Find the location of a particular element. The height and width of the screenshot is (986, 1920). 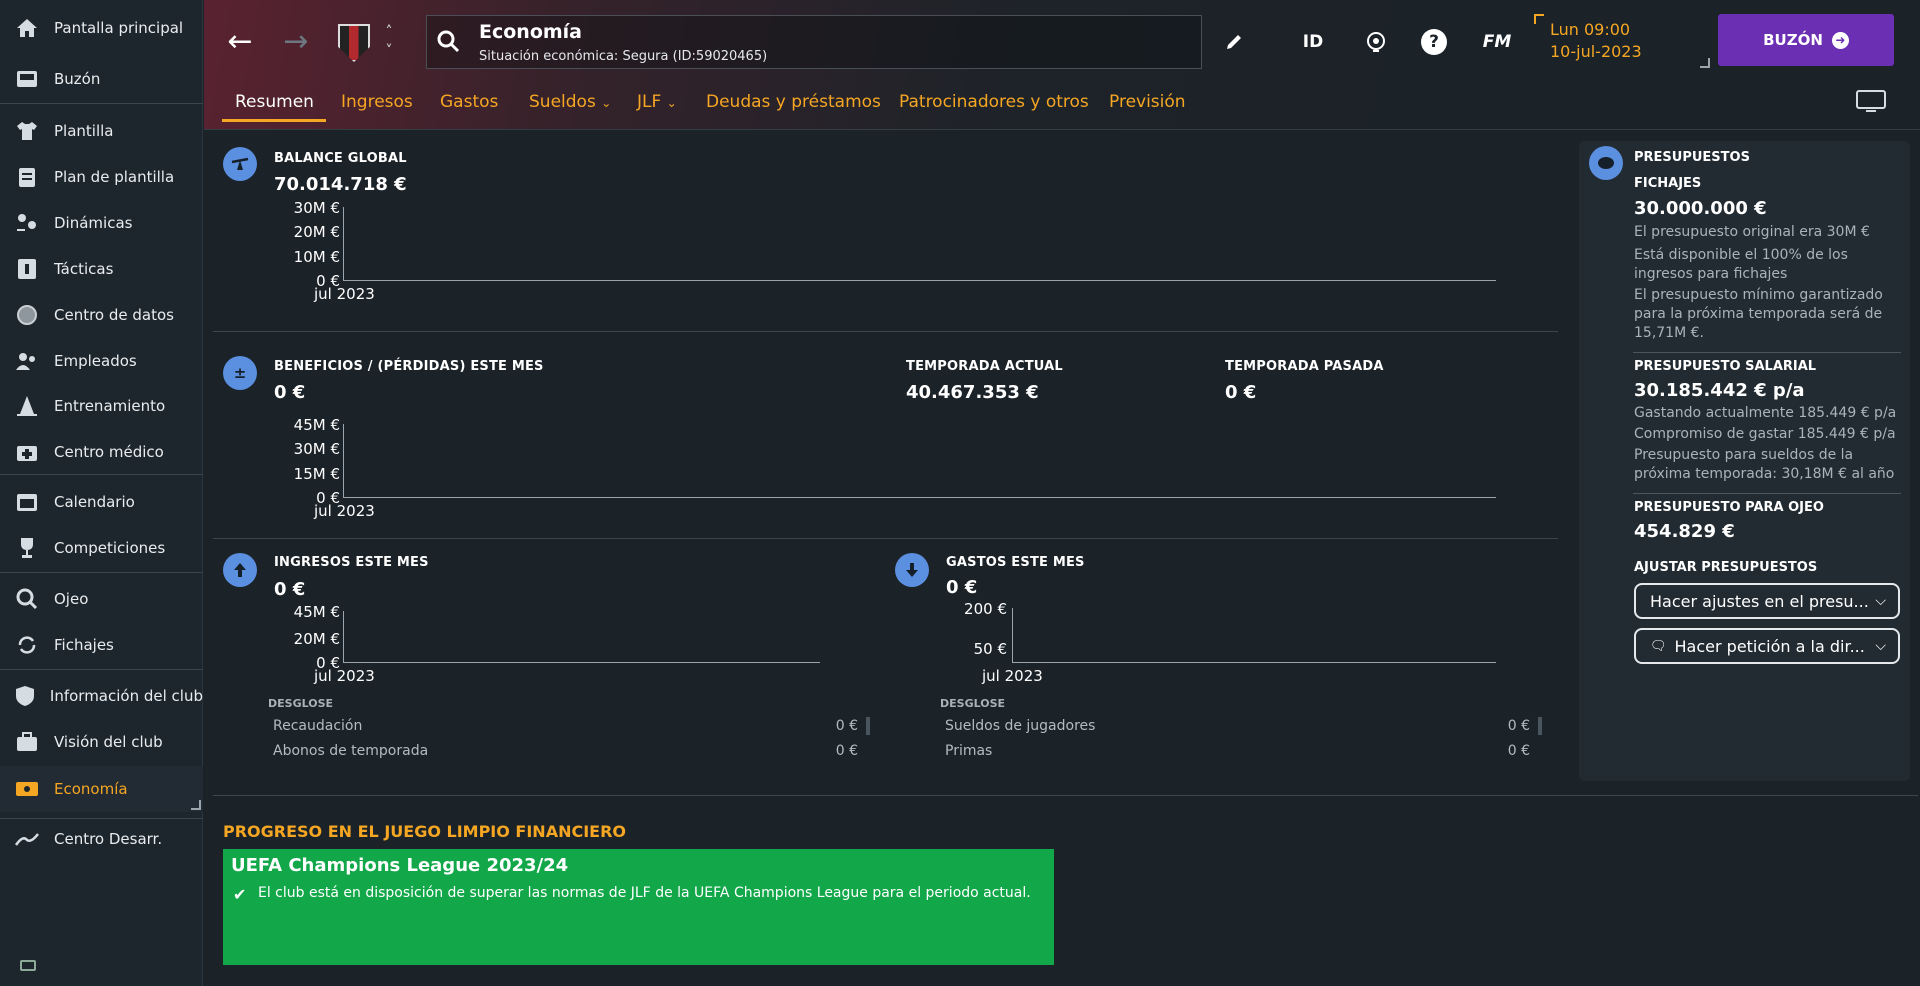

sidebar-item-label: Visión del club is located at coordinates (108, 742).